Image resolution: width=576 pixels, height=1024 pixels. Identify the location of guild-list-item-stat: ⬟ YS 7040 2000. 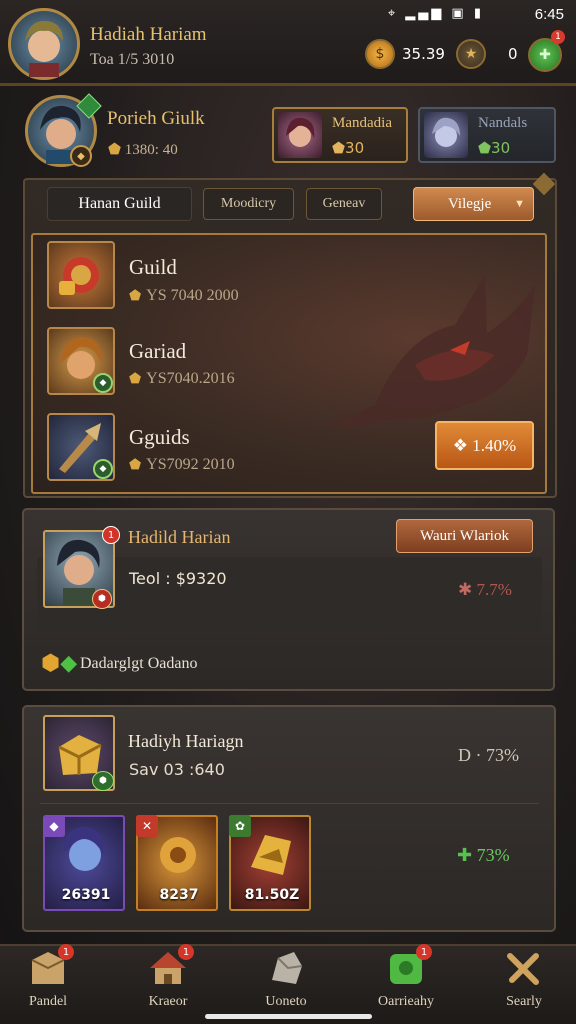
(184, 296).